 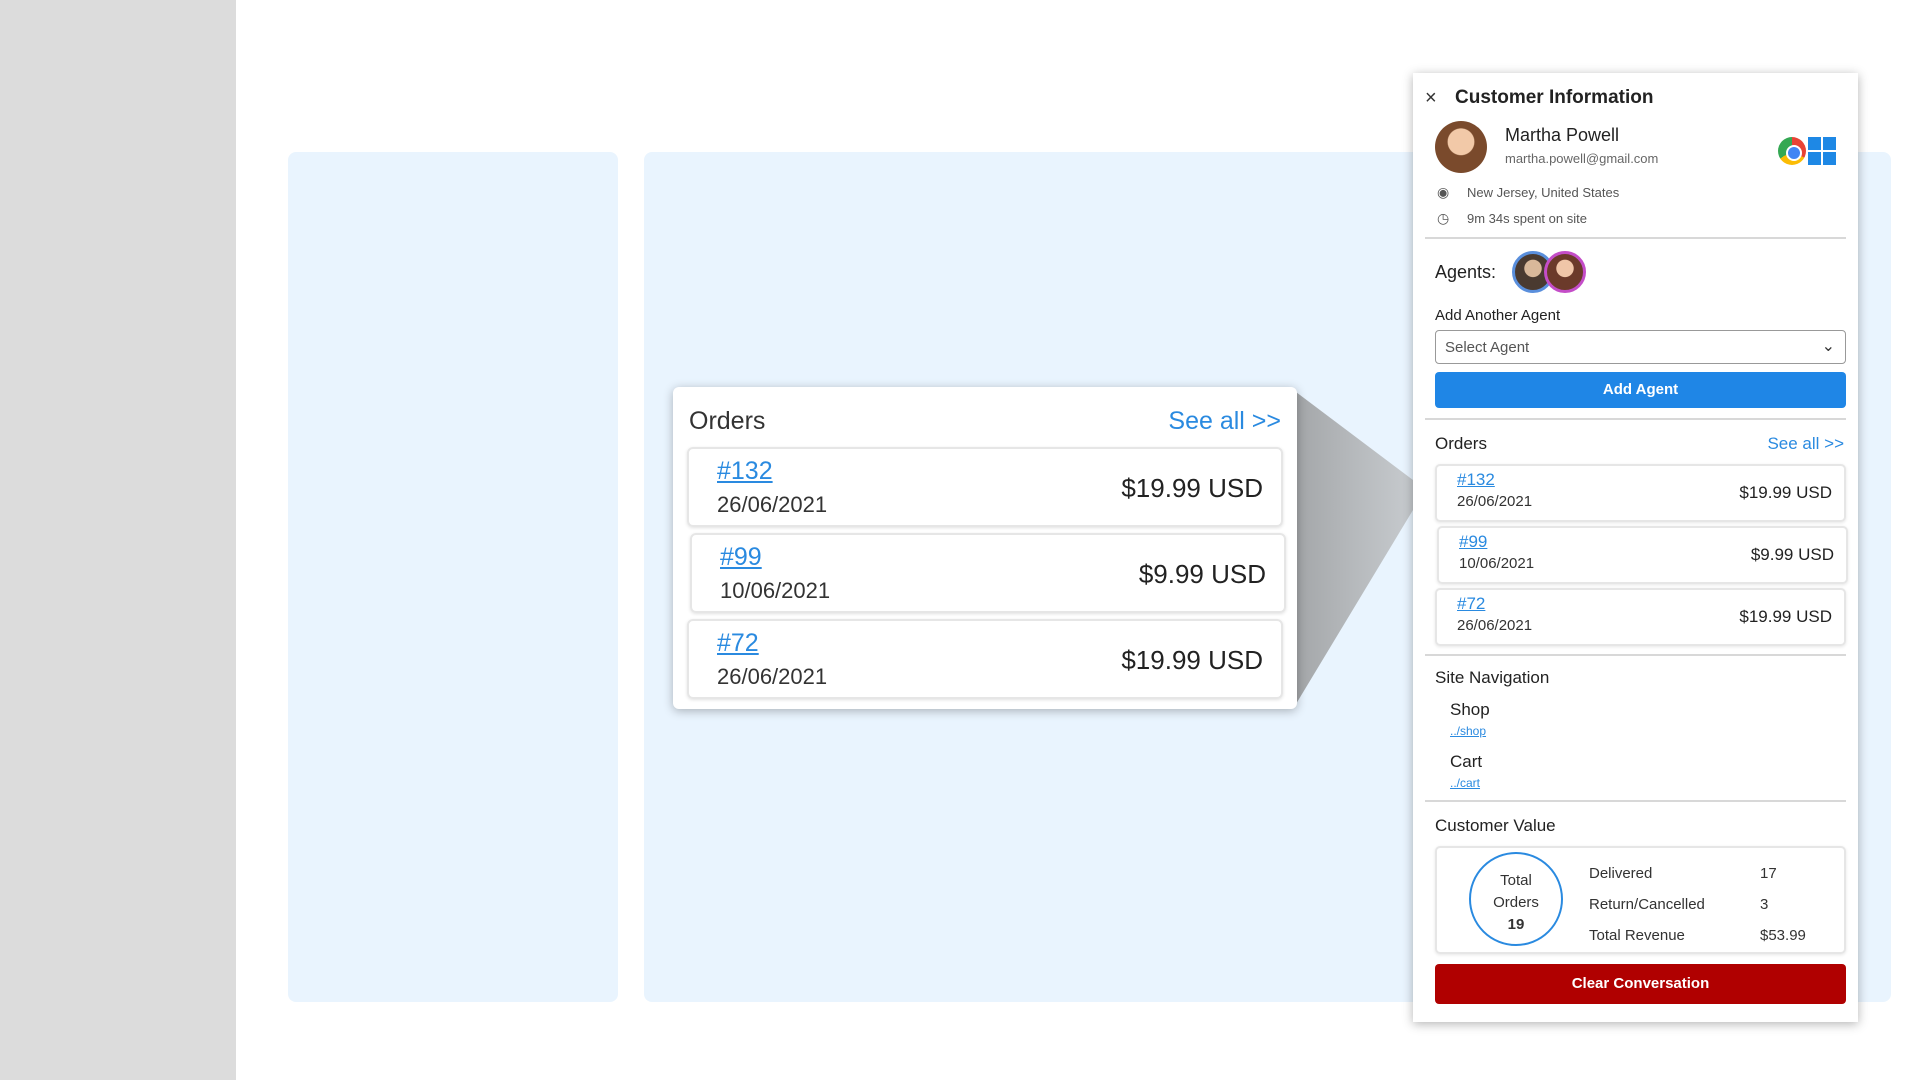 I want to click on add-agent-button: Add Agent, so click(x=1640, y=390).